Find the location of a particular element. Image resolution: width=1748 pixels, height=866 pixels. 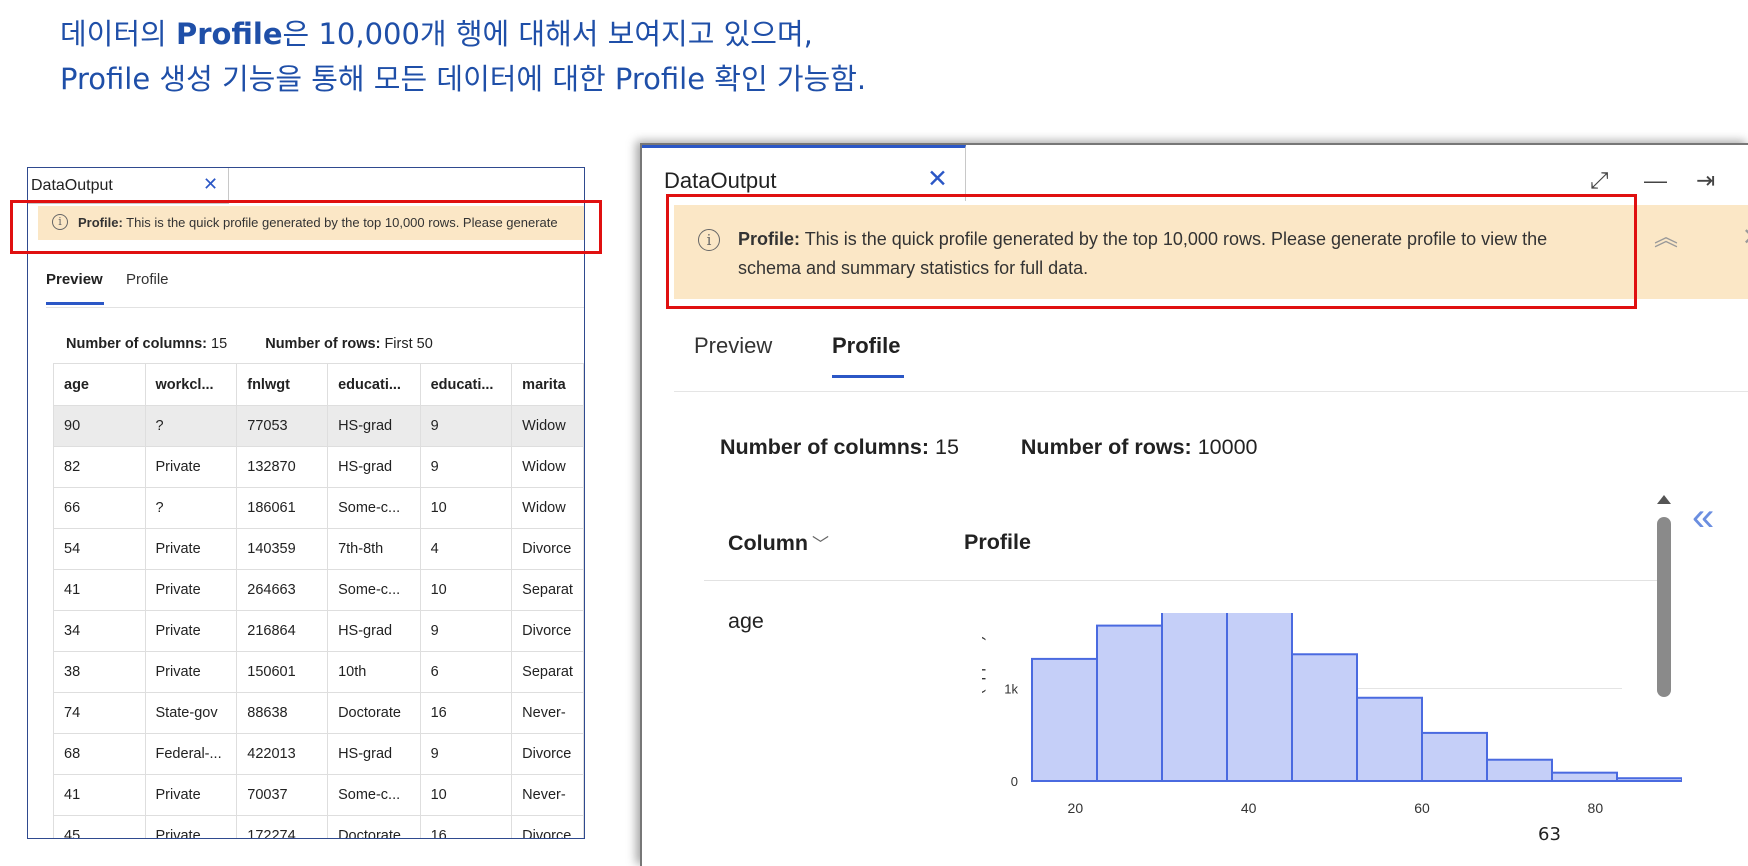

table-cell: Never- is located at coordinates (547, 795).